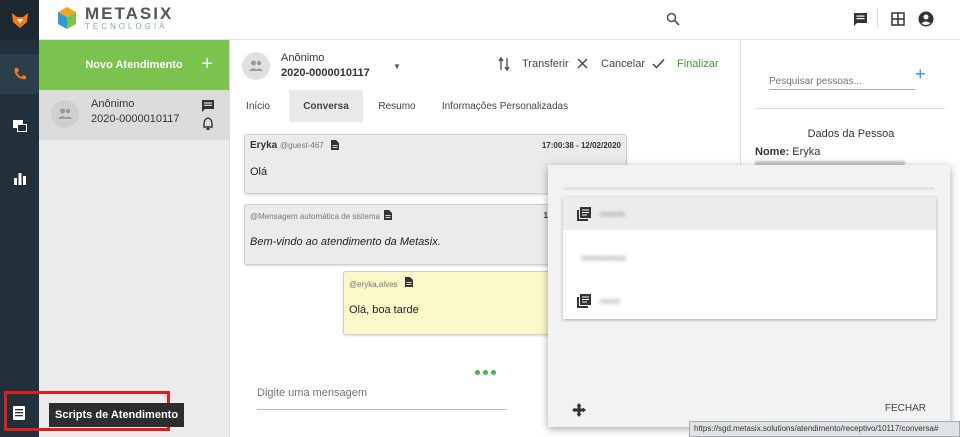  What do you see at coordinates (19, 218) in the screenshot?
I see `left-rail` at bounding box center [19, 218].